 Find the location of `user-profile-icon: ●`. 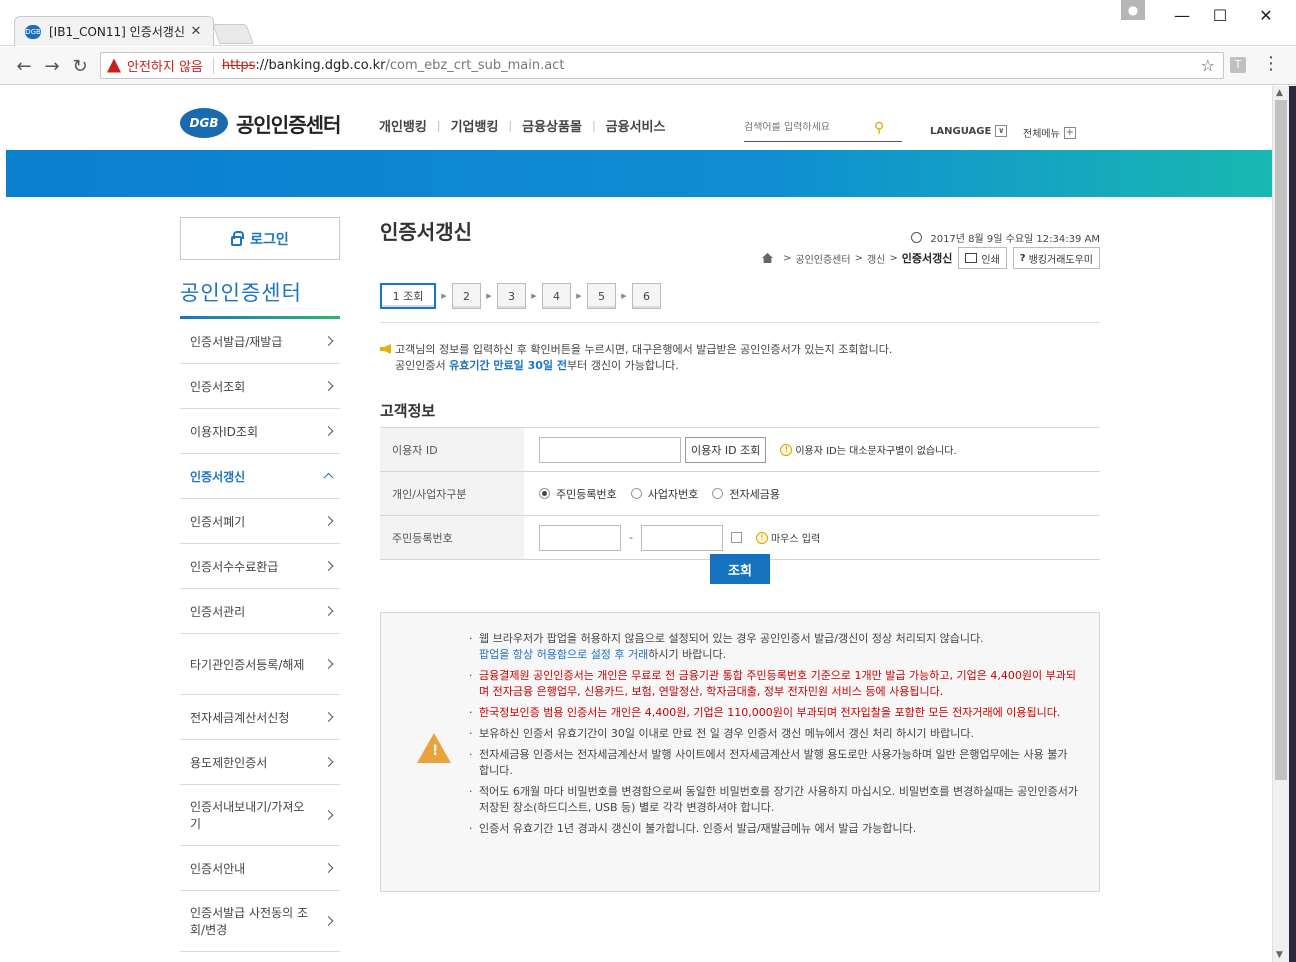

user-profile-icon: ● is located at coordinates (1133, 10).